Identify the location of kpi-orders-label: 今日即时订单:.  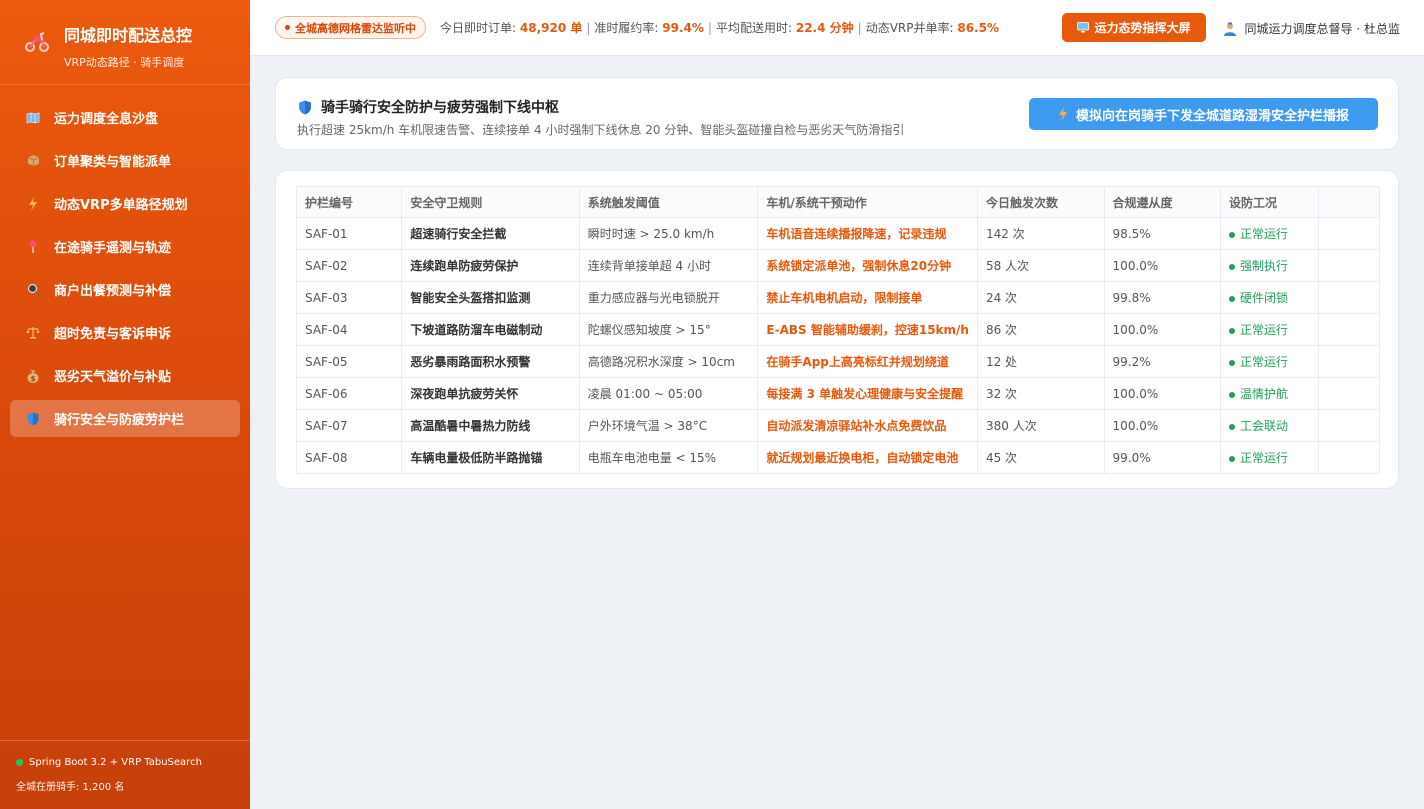
(478, 28).